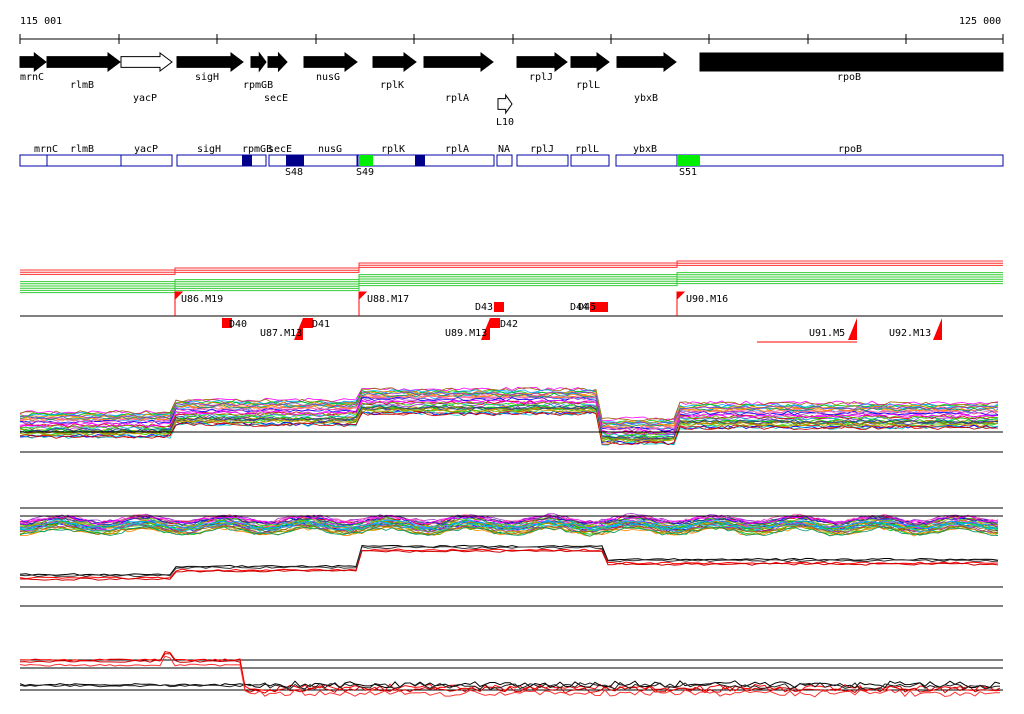  What do you see at coordinates (542, 149) in the screenshot?
I see `segment-label-rplJ: rplJ` at bounding box center [542, 149].